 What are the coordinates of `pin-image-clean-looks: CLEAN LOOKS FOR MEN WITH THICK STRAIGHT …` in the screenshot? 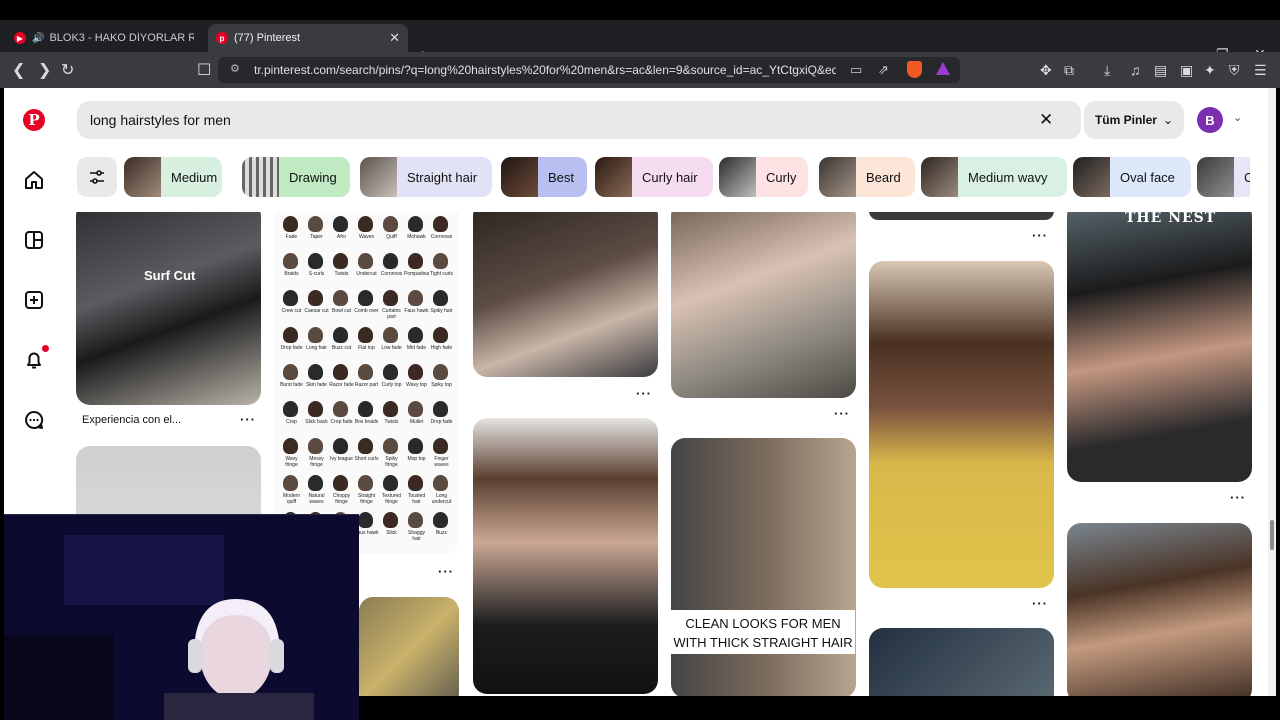 It's located at (763, 567).